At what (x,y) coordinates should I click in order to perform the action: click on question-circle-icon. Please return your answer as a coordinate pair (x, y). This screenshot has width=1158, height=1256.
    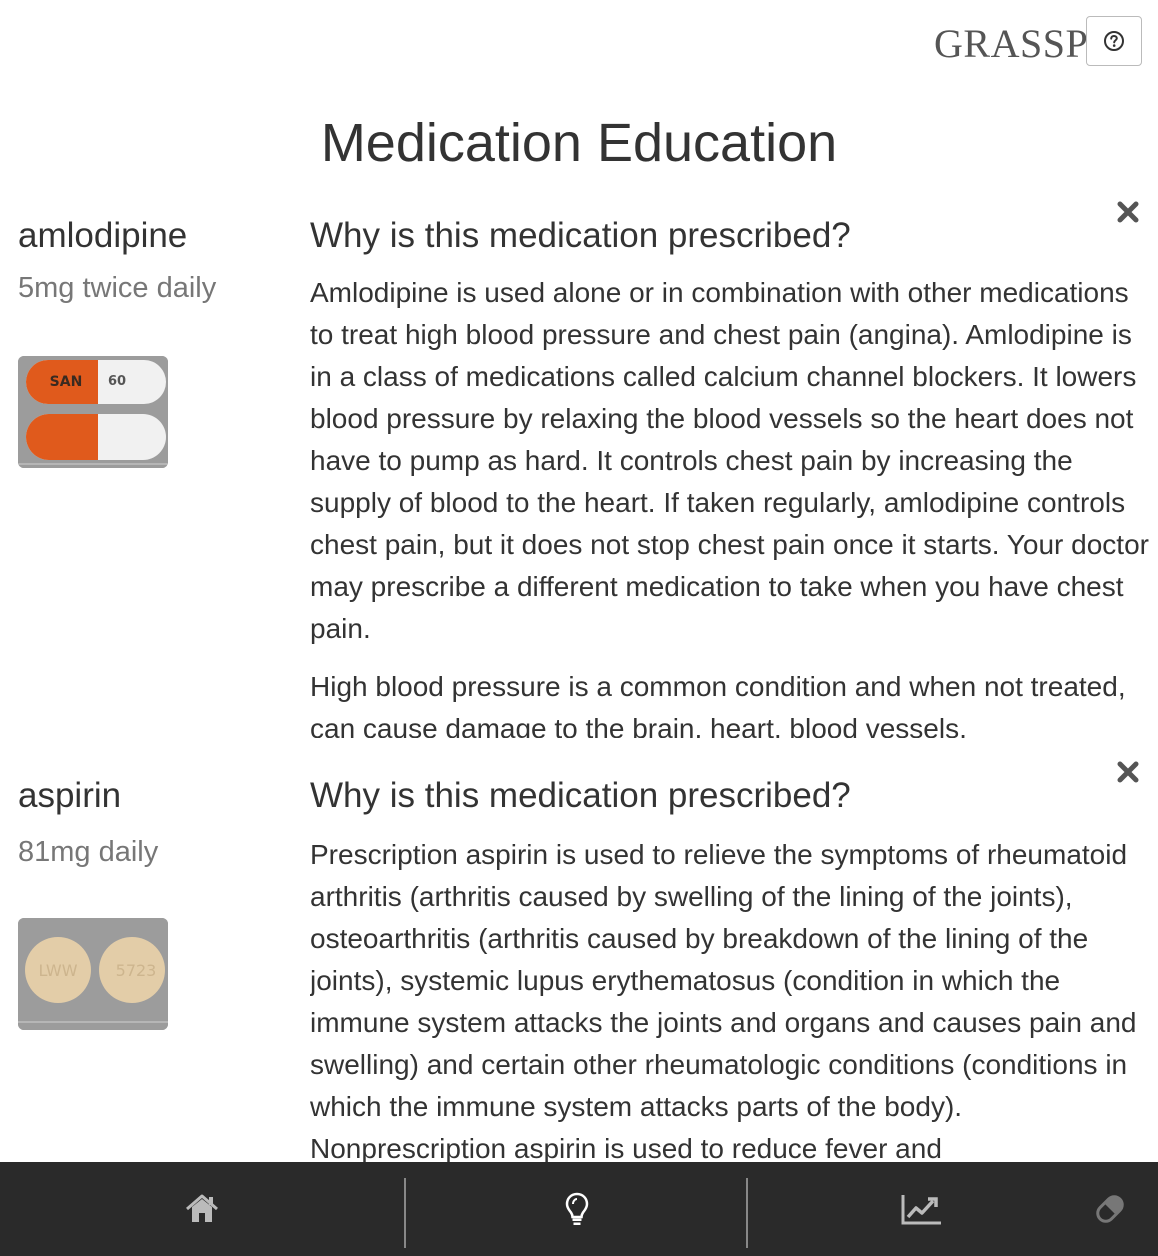
    Looking at the image, I should click on (1114, 41).